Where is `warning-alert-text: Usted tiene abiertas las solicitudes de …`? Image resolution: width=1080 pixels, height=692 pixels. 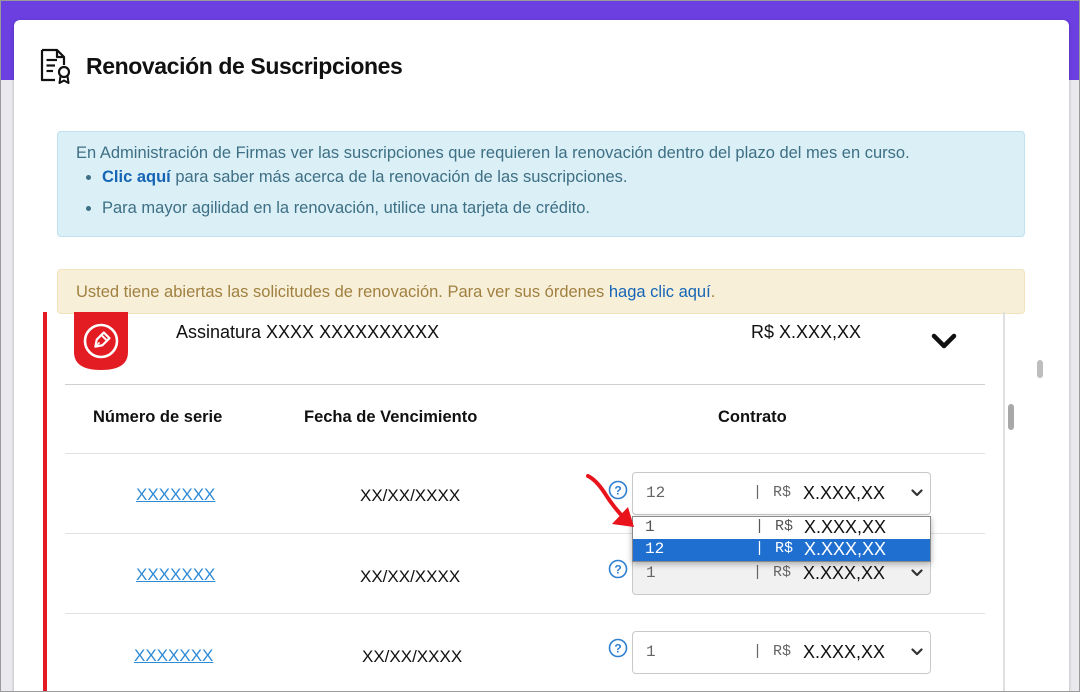 warning-alert-text: Usted tiene abiertas las solicitudes de … is located at coordinates (342, 292).